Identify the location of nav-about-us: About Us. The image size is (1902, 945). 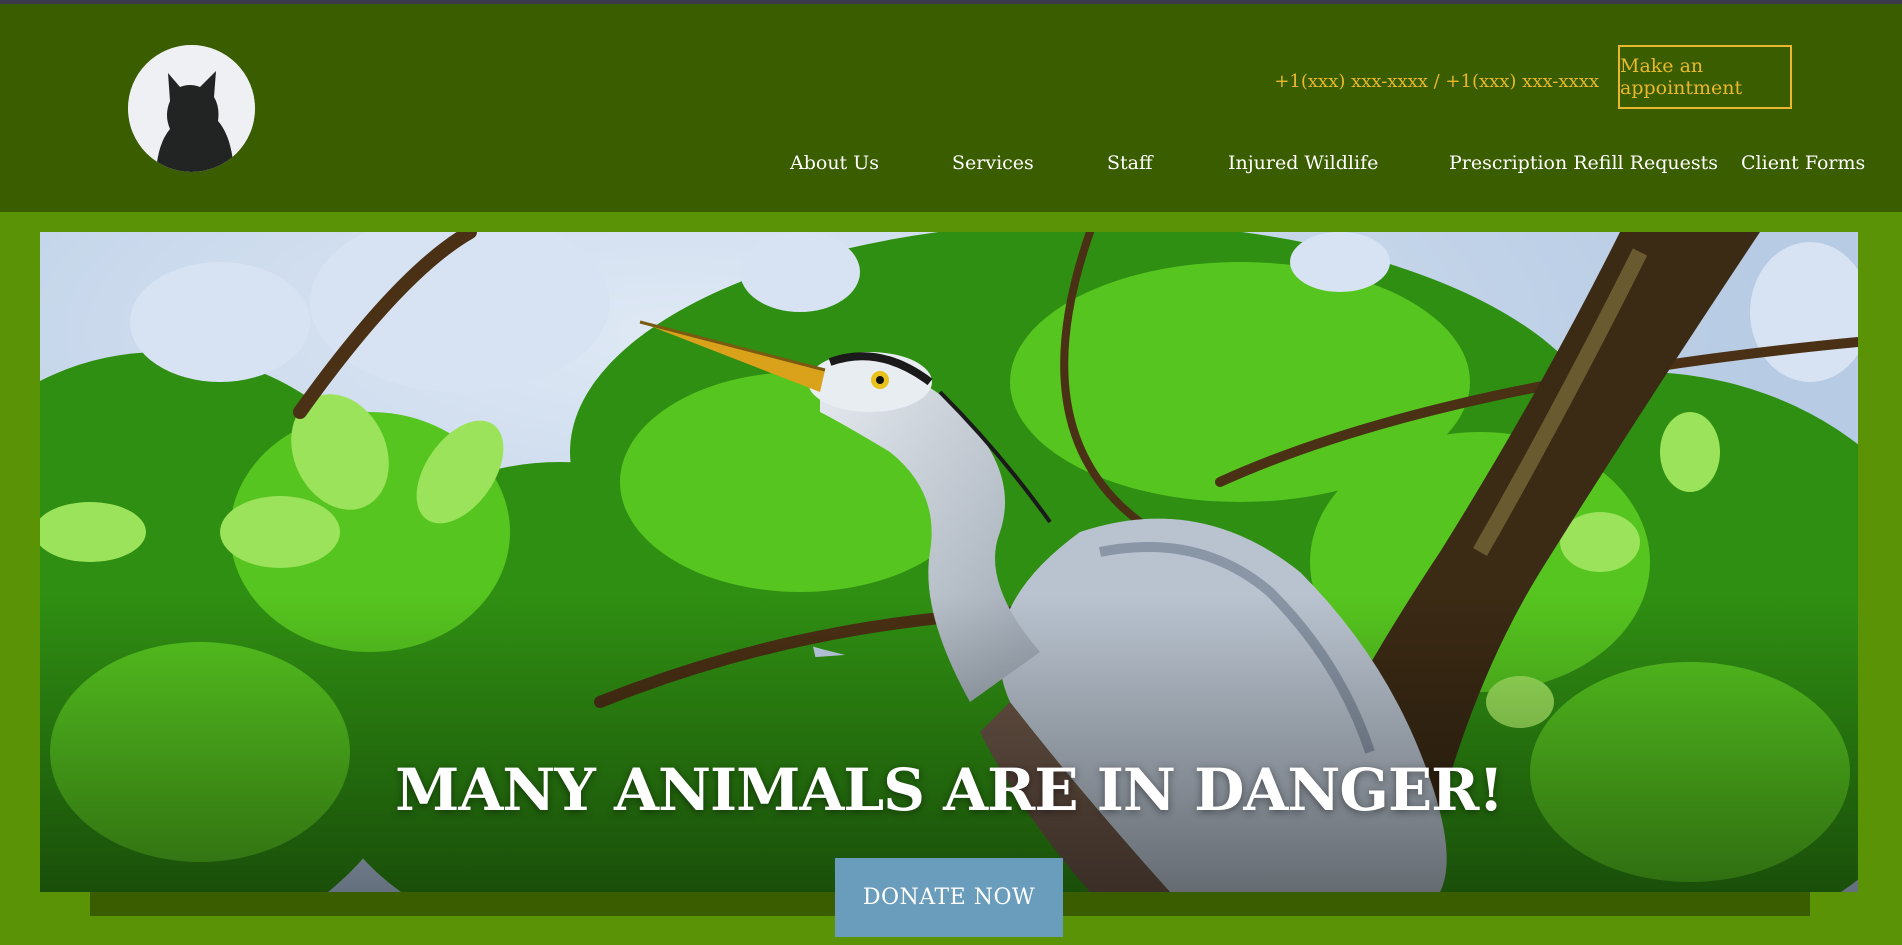
(834, 163).